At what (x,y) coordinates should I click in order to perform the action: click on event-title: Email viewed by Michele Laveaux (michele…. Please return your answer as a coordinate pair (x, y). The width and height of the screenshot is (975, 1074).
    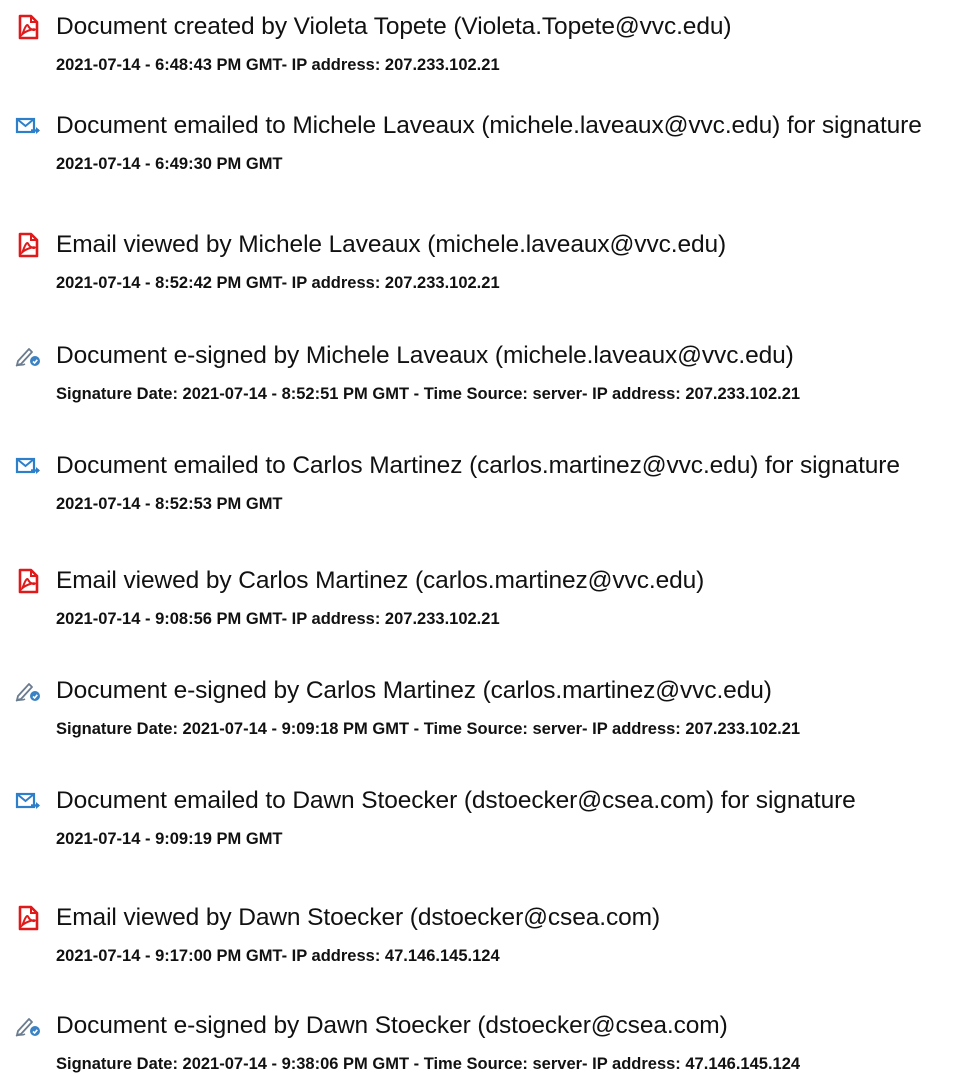
    Looking at the image, I should click on (391, 244).